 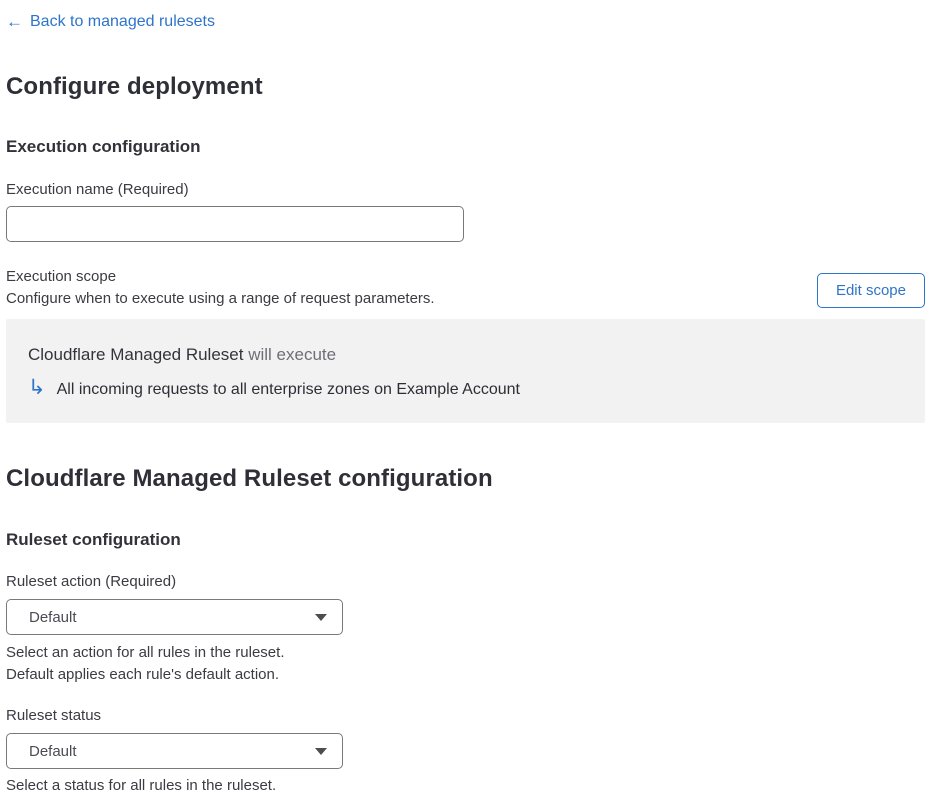 What do you see at coordinates (136, 354) in the screenshot?
I see `summary-ruleset-name: Cloudflare Managed Ruleset` at bounding box center [136, 354].